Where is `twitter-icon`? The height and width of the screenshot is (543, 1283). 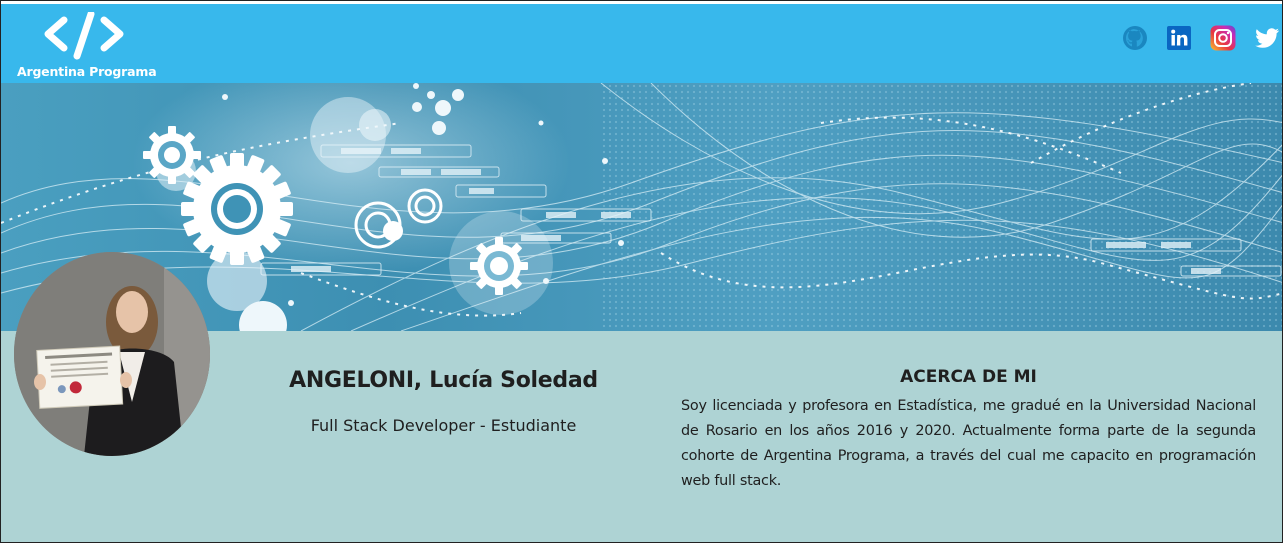 twitter-icon is located at coordinates (1267, 38).